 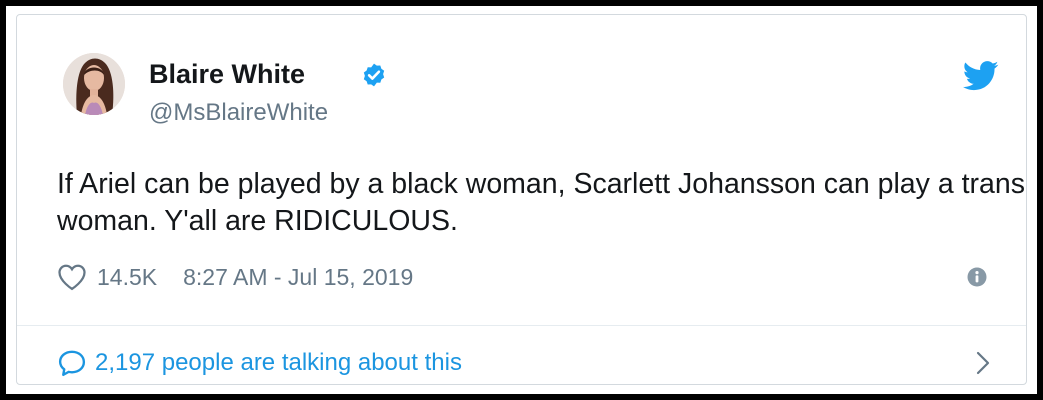 What do you see at coordinates (298, 277) in the screenshot?
I see `timestamp: 8:27 AM - Jul 15, 2019` at bounding box center [298, 277].